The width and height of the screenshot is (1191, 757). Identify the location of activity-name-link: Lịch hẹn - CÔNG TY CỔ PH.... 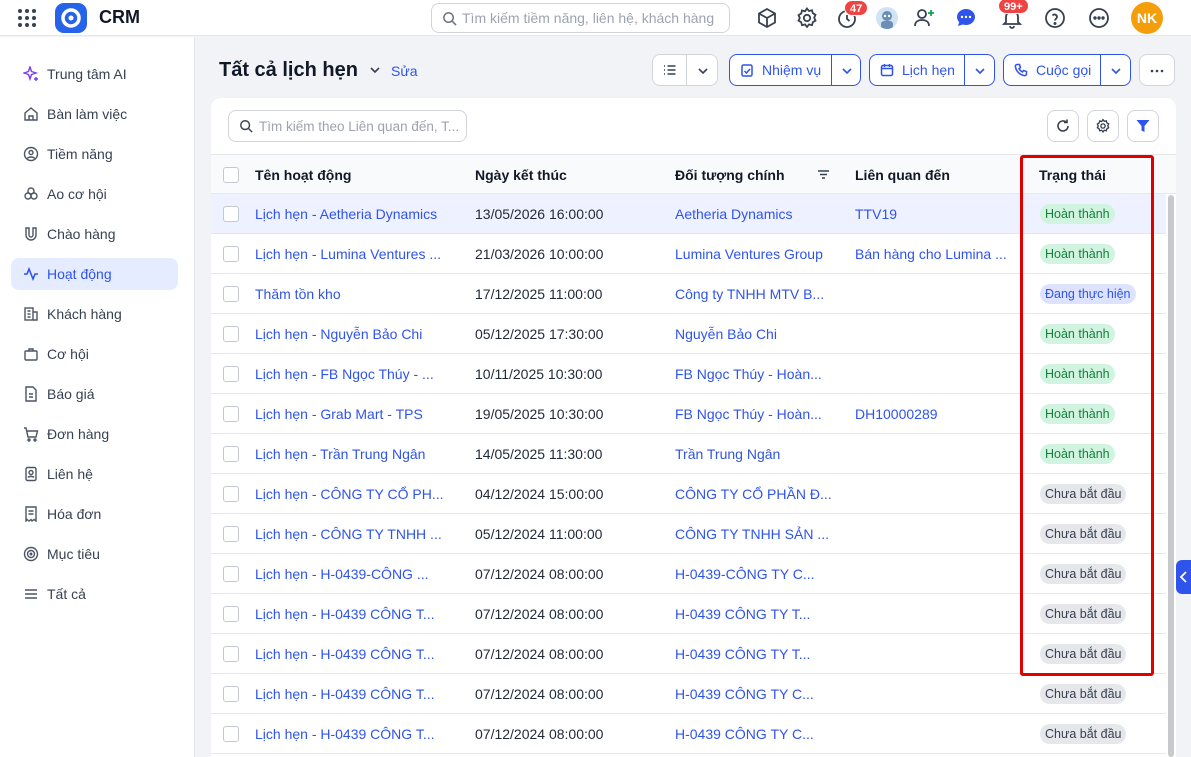
(349, 494).